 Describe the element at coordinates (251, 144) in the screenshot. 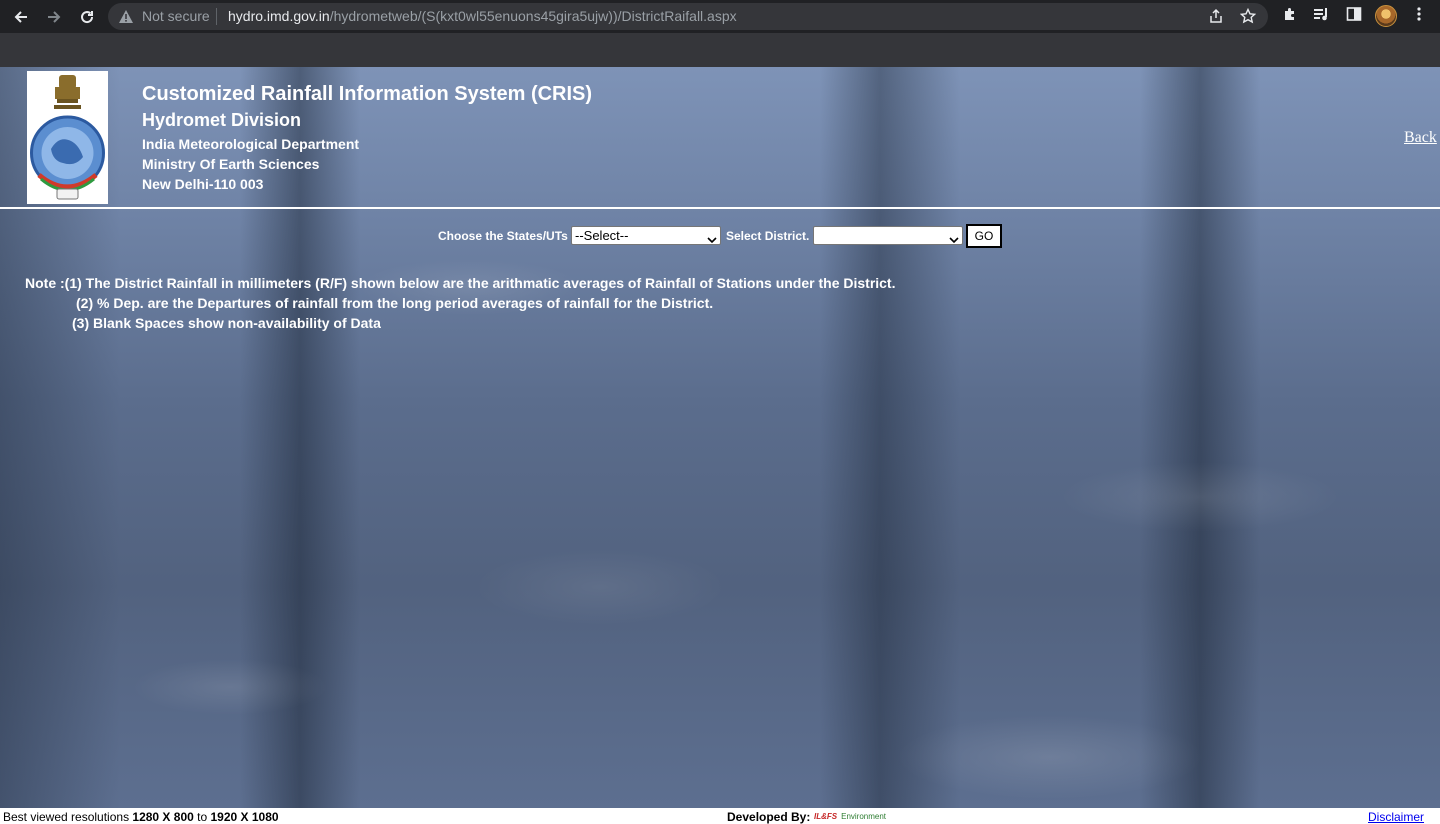

I see `org-line-department: India Meteorological Department` at that location.